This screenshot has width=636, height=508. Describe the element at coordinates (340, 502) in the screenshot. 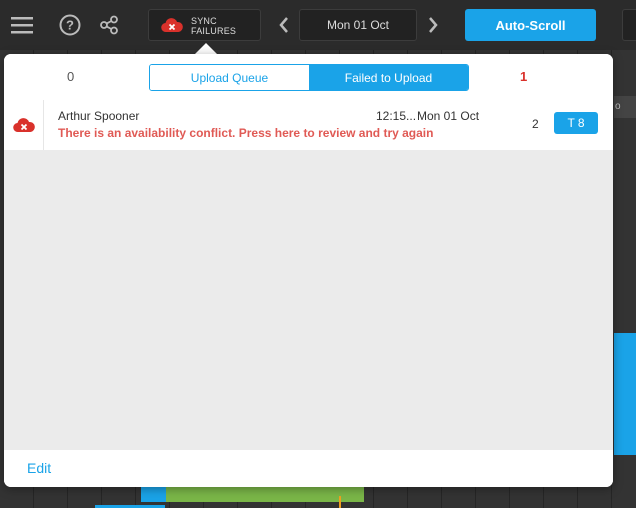

I see `current-time-indicator` at that location.